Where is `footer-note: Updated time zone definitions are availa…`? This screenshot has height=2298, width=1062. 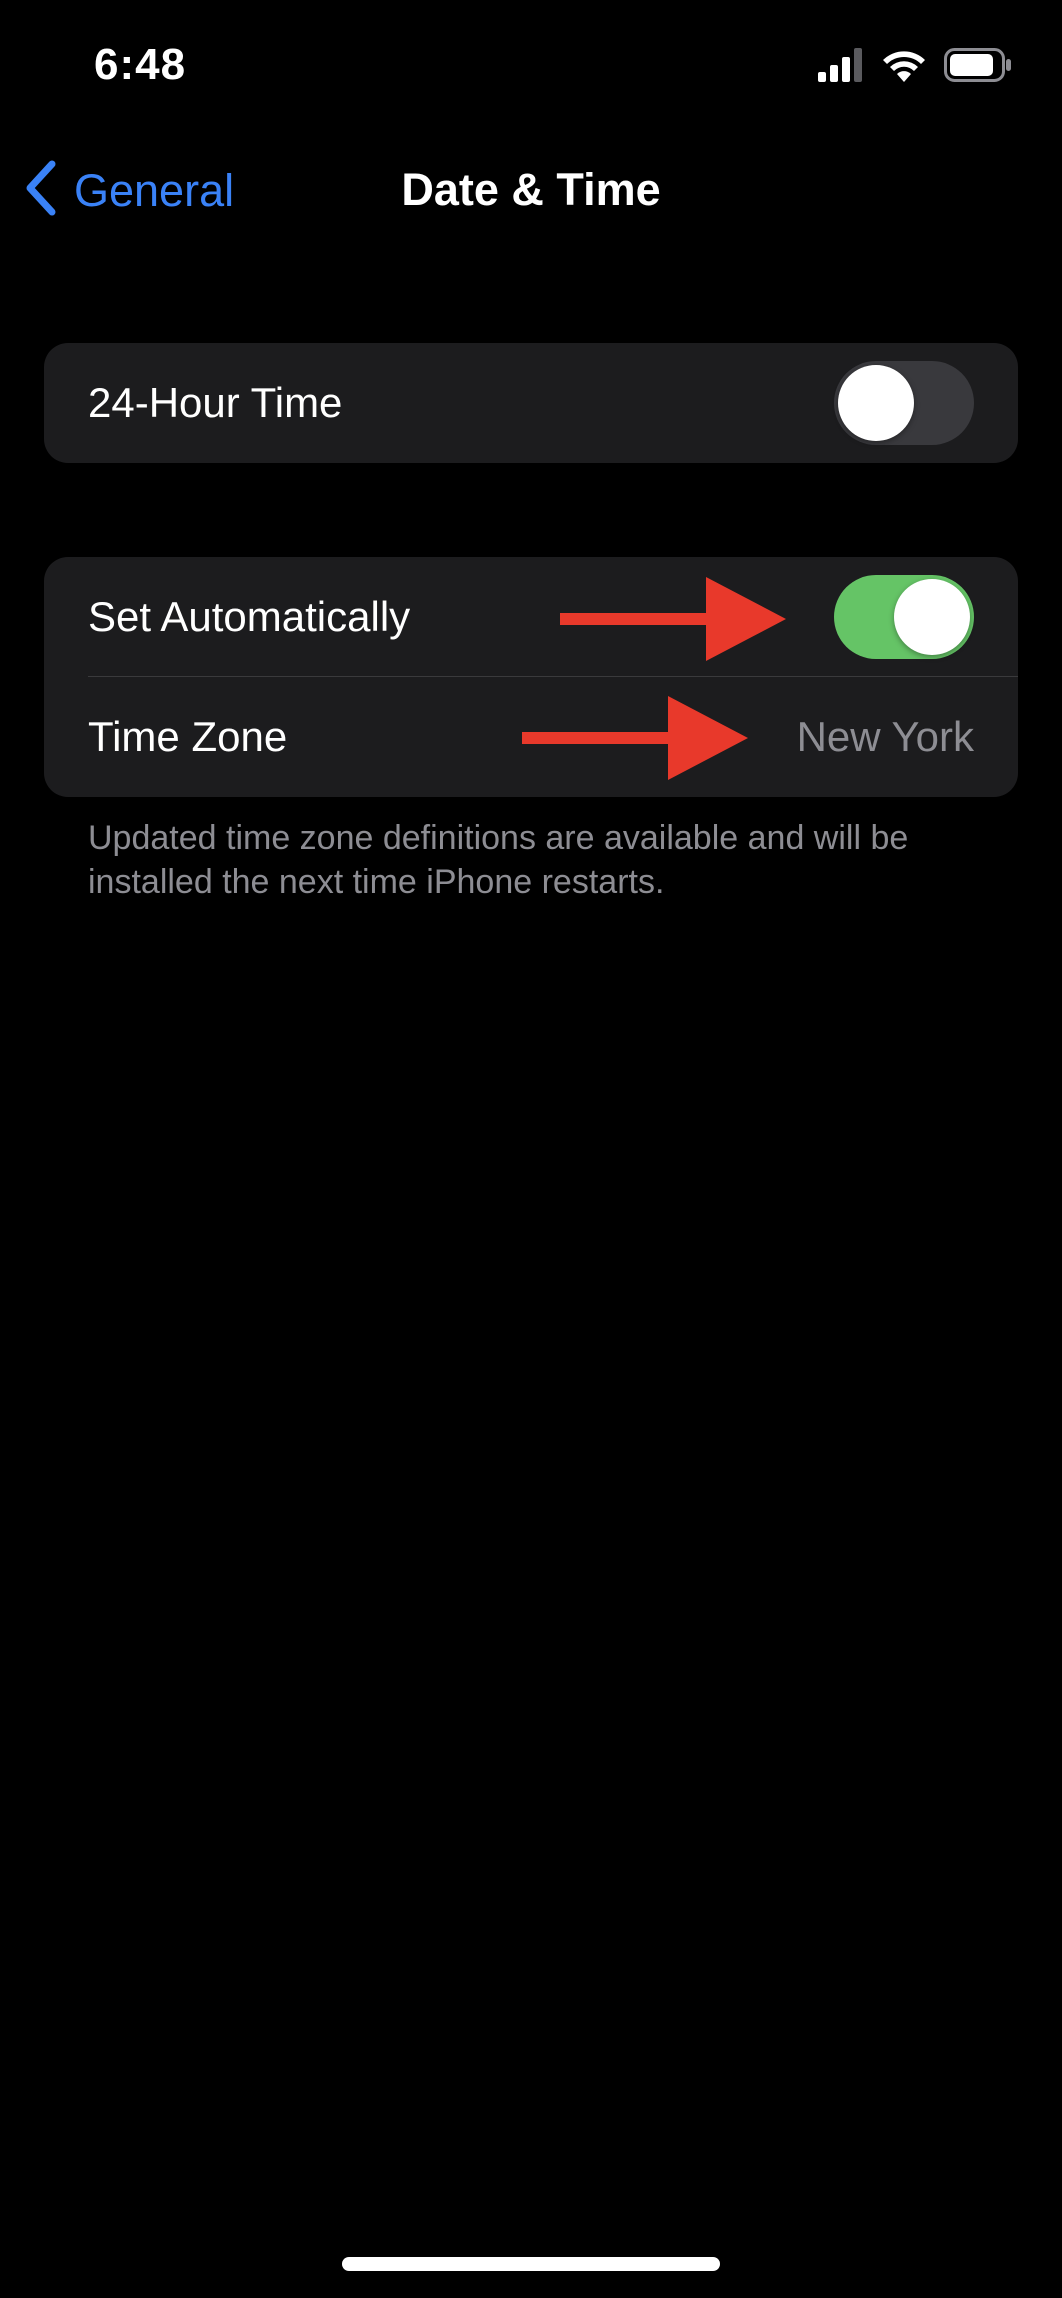
footer-note: Updated time zone definitions are availa… is located at coordinates (498, 860).